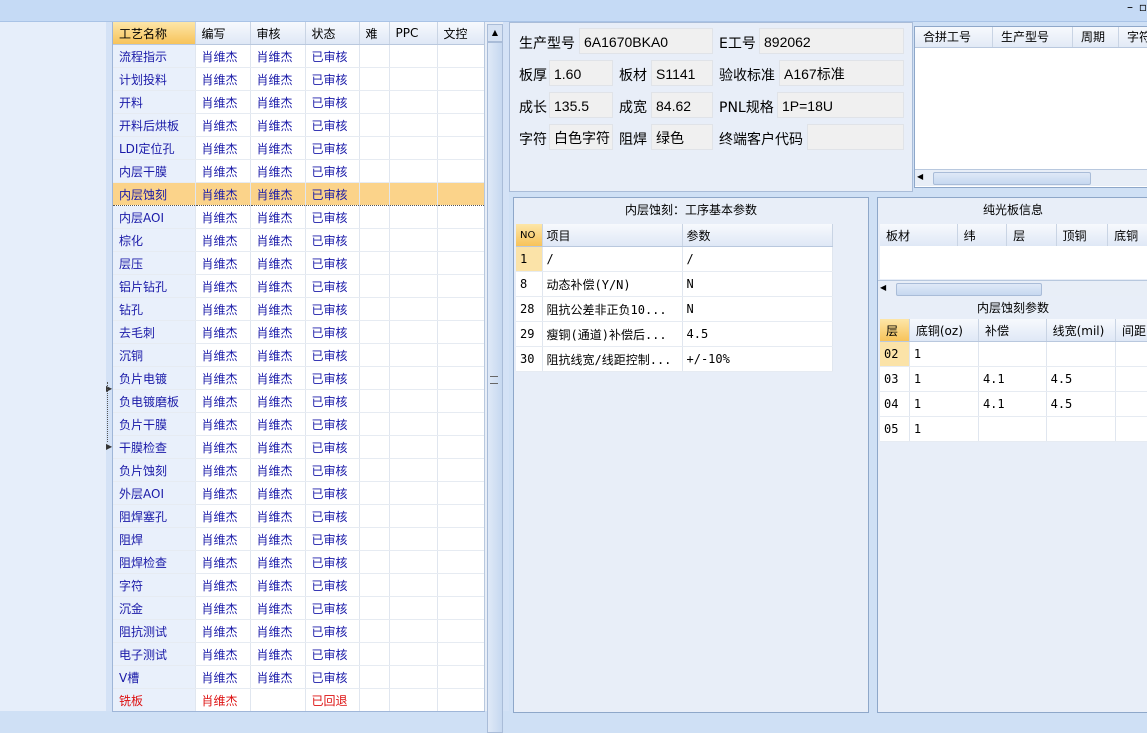 The height and width of the screenshot is (733, 1147). What do you see at coordinates (374, 33) in the screenshot?
I see `col-header-difficulty: 难` at bounding box center [374, 33].